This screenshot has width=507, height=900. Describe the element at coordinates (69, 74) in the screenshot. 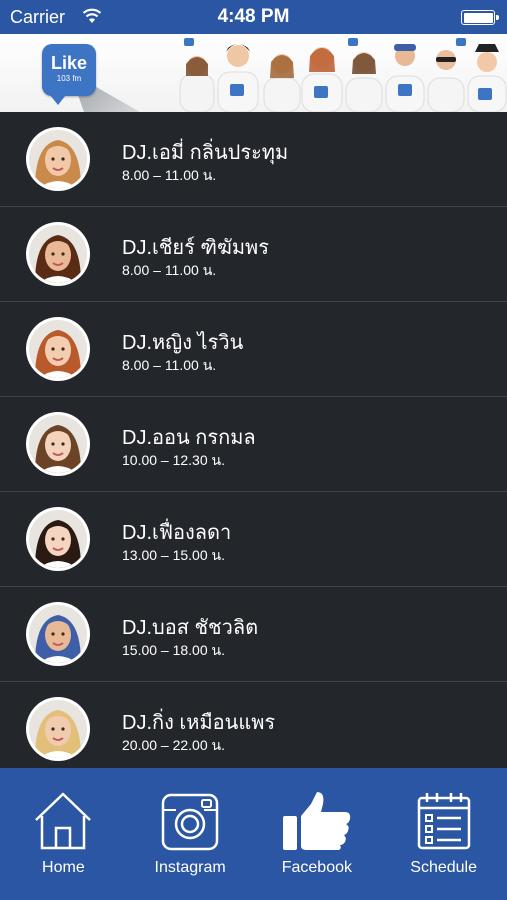

I see `station-logo: Like 103 fm` at that location.